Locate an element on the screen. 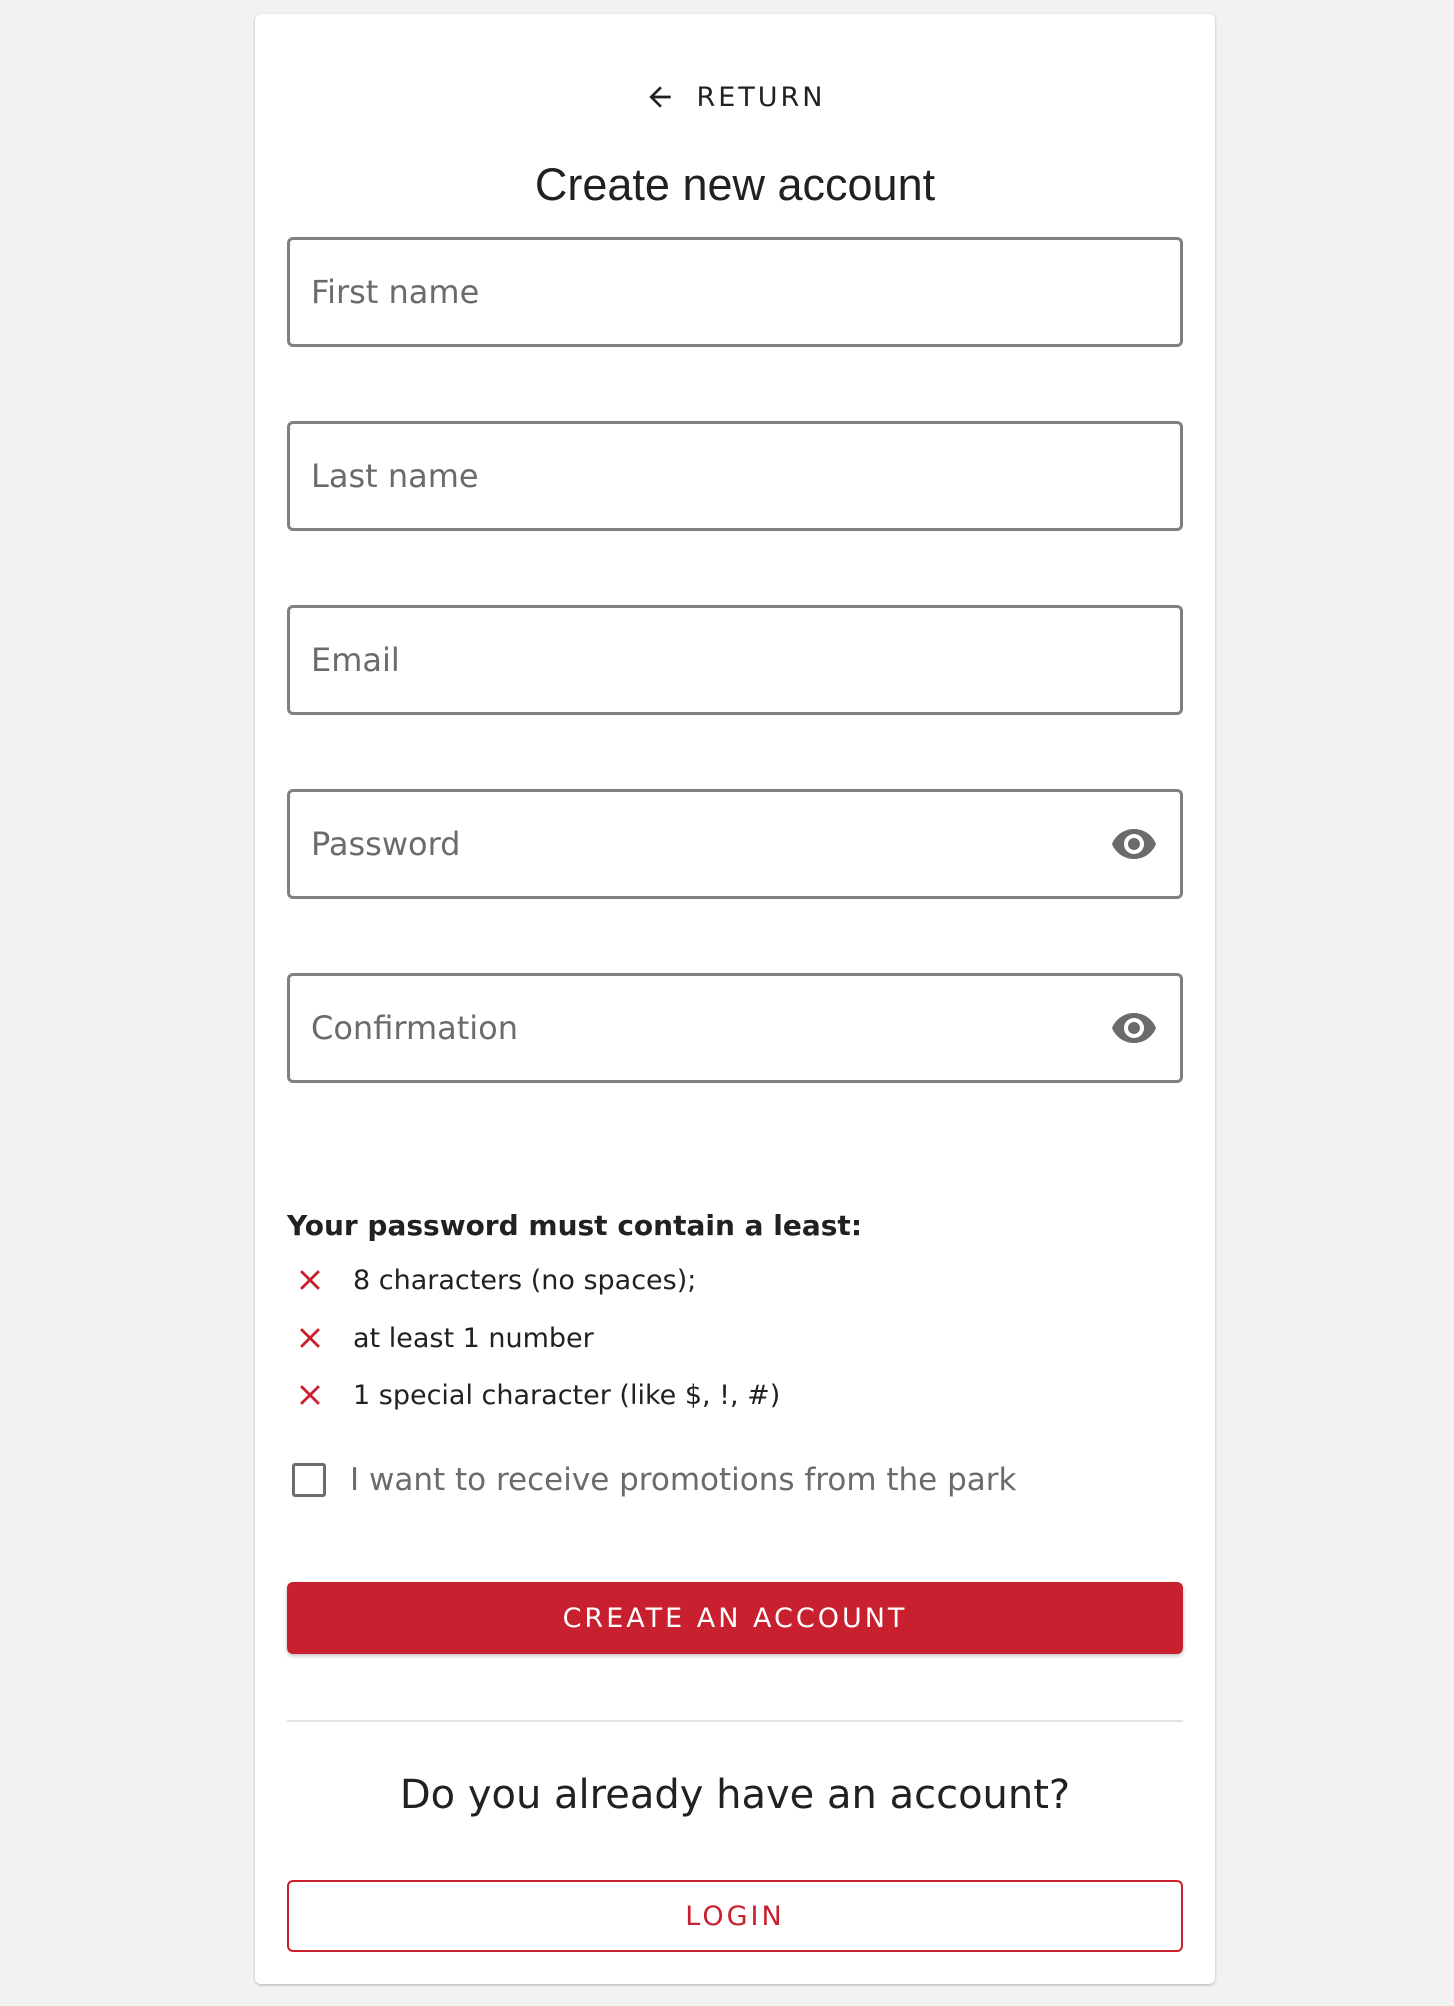  create-account-button: CREATE AN ACCOUNT is located at coordinates (735, 1618).